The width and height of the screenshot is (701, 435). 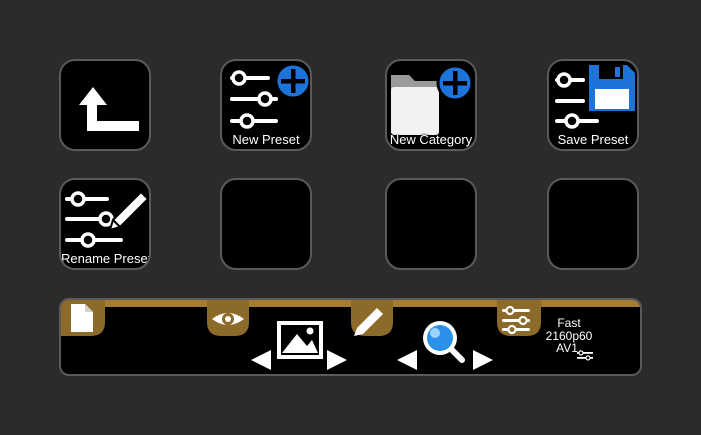 What do you see at coordinates (593, 139) in the screenshot?
I see `save-preset-label: Save Preset` at bounding box center [593, 139].